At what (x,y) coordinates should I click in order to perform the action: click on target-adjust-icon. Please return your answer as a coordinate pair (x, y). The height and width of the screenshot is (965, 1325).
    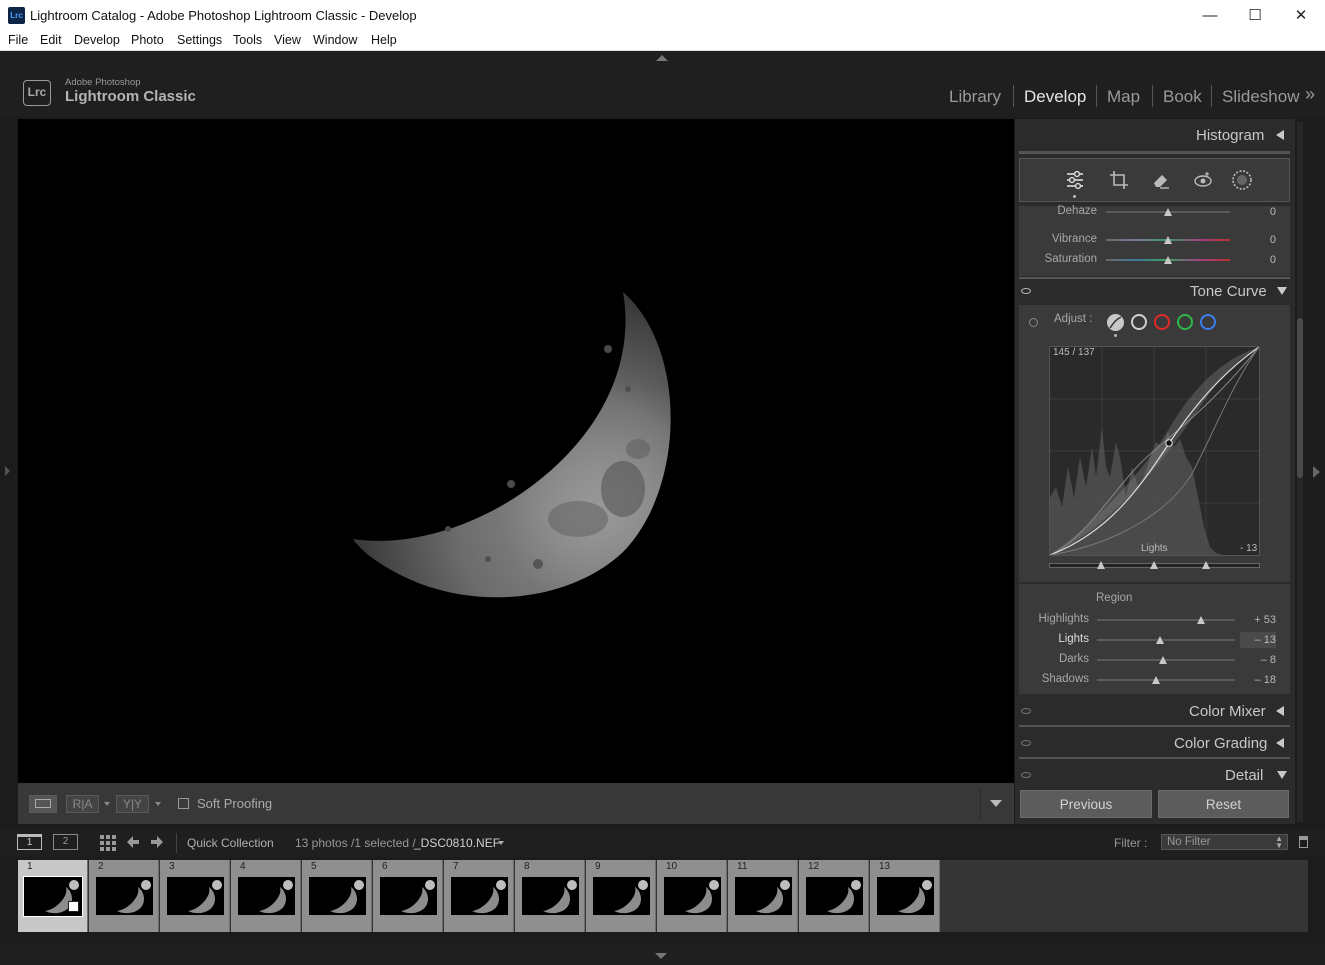
    Looking at the image, I should click on (1033, 322).